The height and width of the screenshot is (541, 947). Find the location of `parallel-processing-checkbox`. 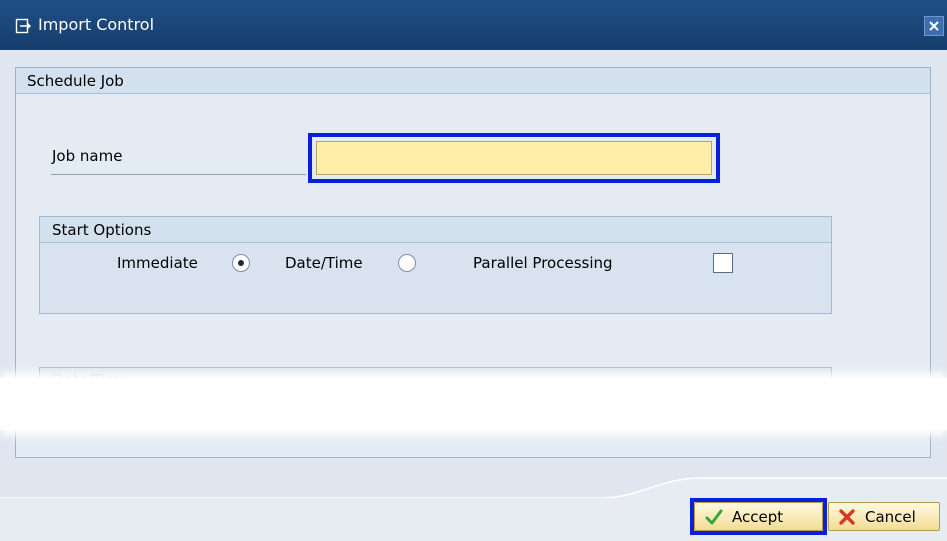

parallel-processing-checkbox is located at coordinates (723, 263).